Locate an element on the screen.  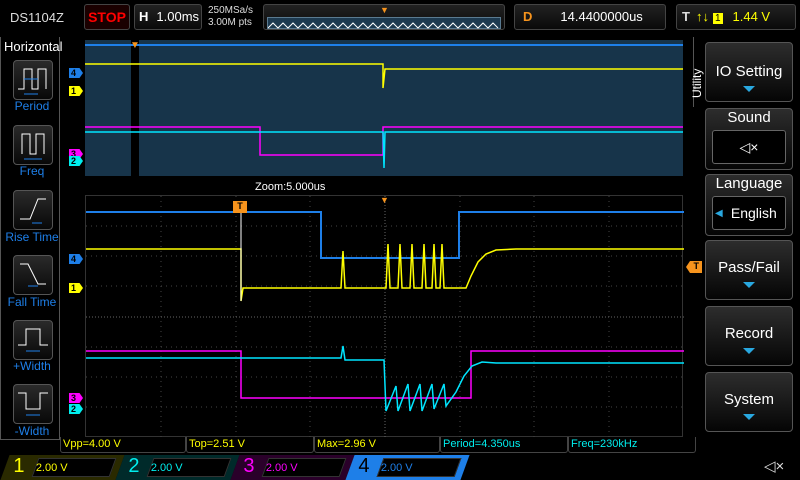
ch2-marker: 2 is located at coordinates (76, 409).